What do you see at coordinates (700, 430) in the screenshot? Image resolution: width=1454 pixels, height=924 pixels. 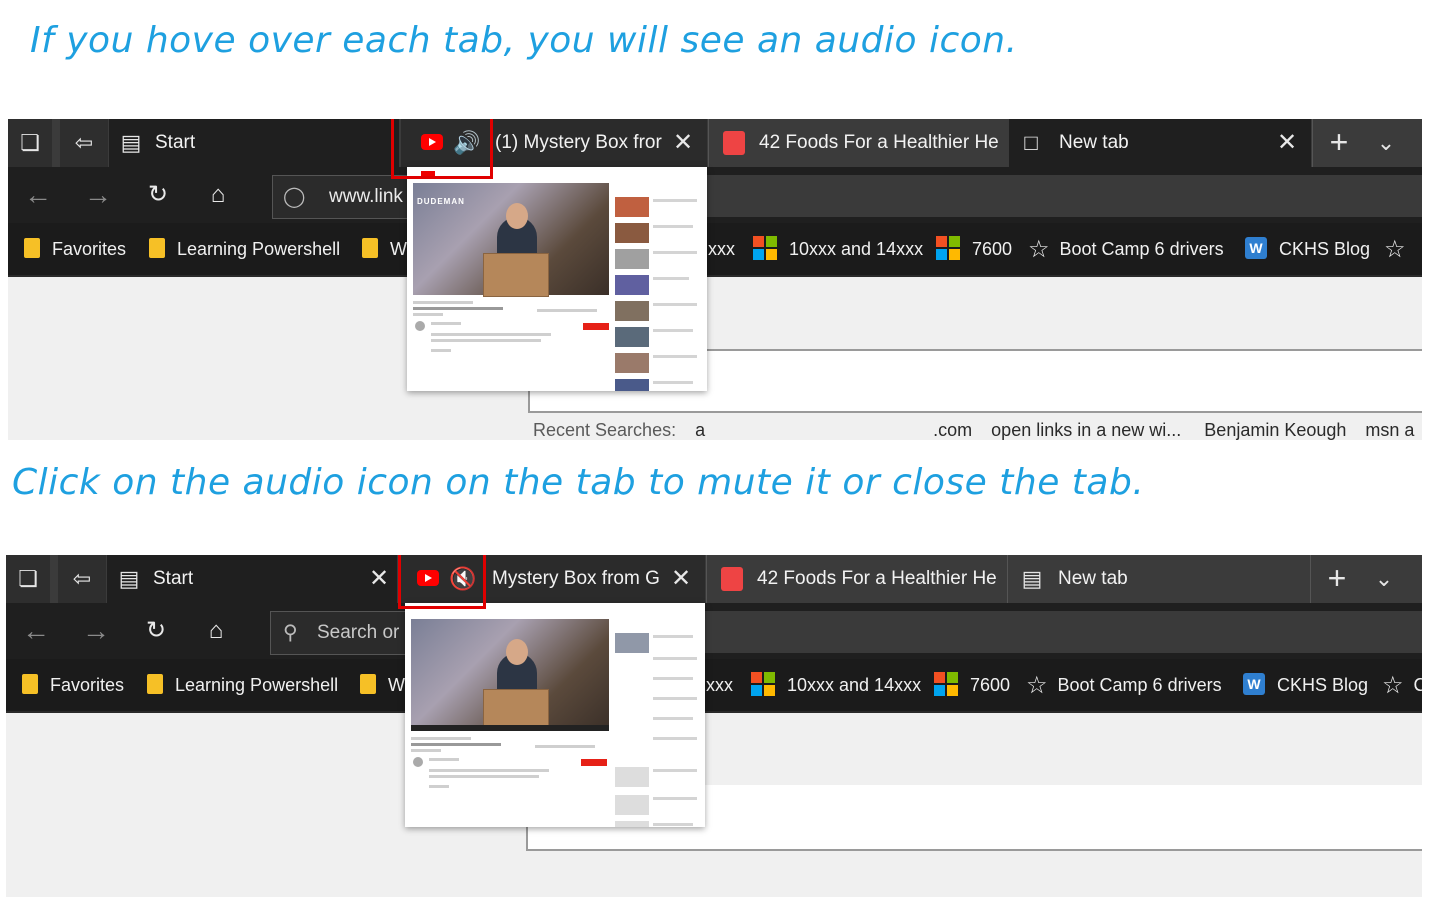 I see `recent-item: a` at bounding box center [700, 430].